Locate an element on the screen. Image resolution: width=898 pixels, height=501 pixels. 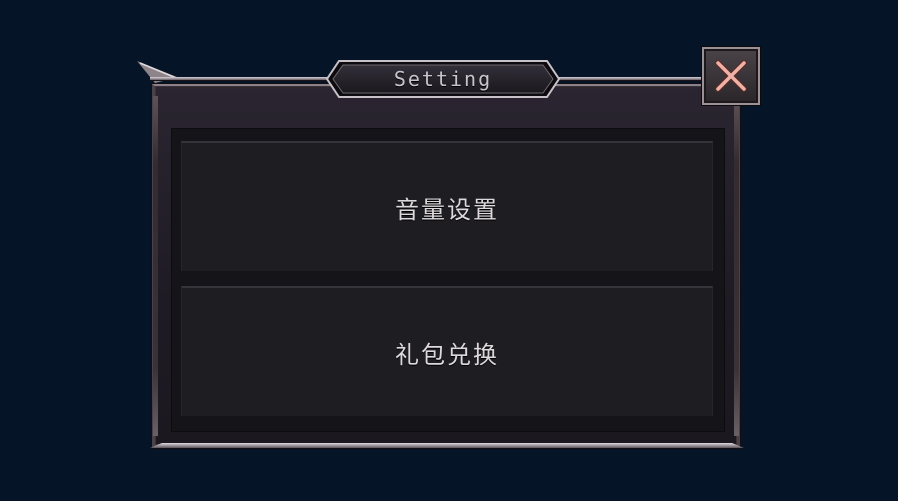
volume-settings-label: 音量设置 is located at coordinates (447, 209).